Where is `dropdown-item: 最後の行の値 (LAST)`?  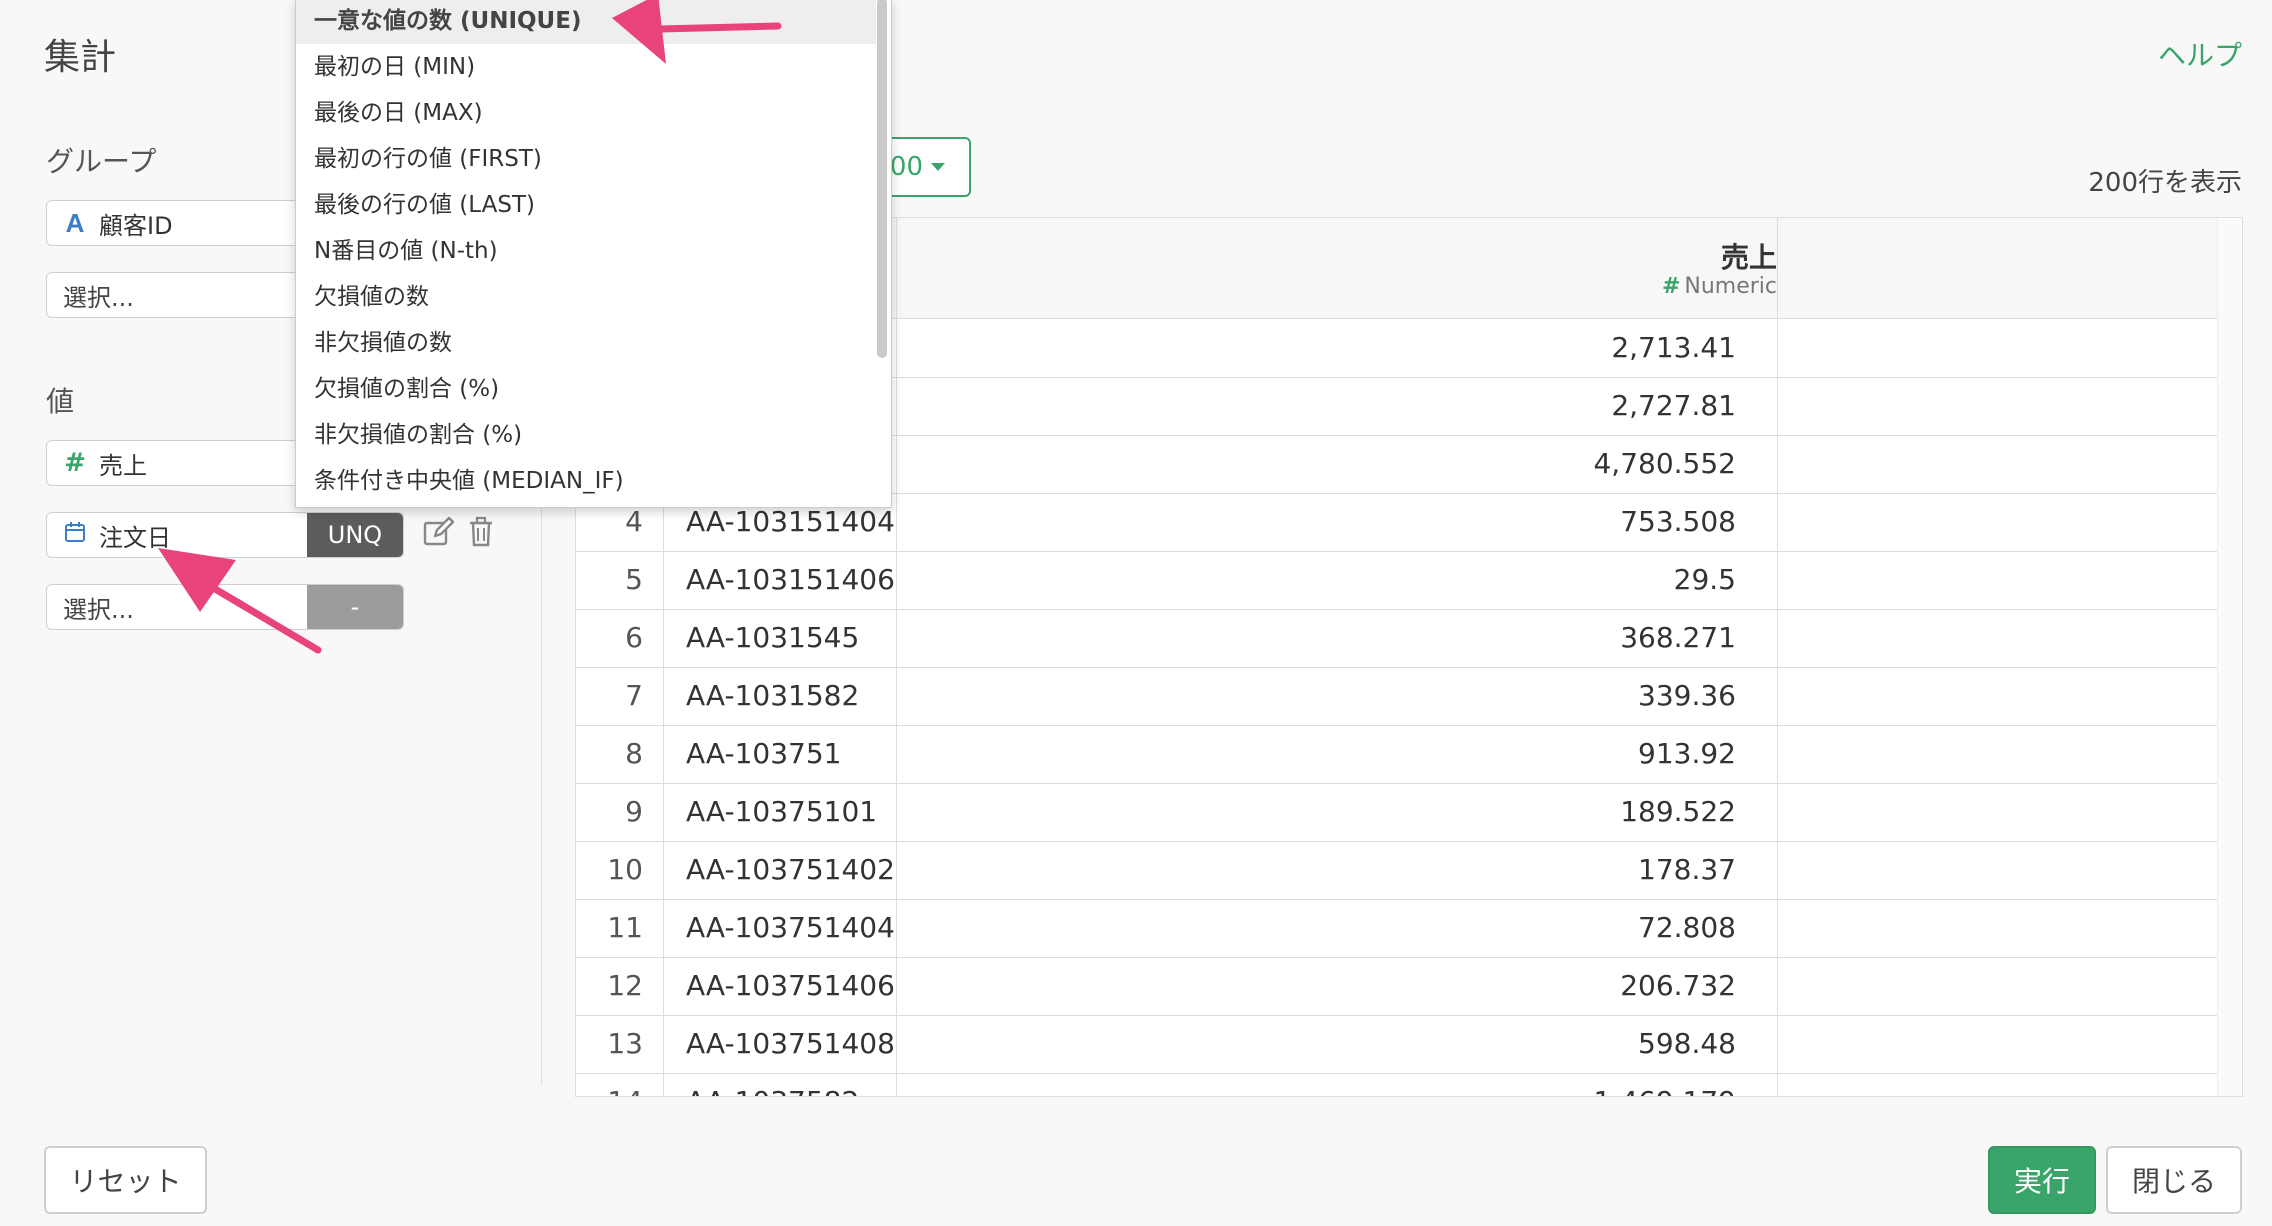
dropdown-item: 最後の行の値 (LAST) is located at coordinates (586, 205).